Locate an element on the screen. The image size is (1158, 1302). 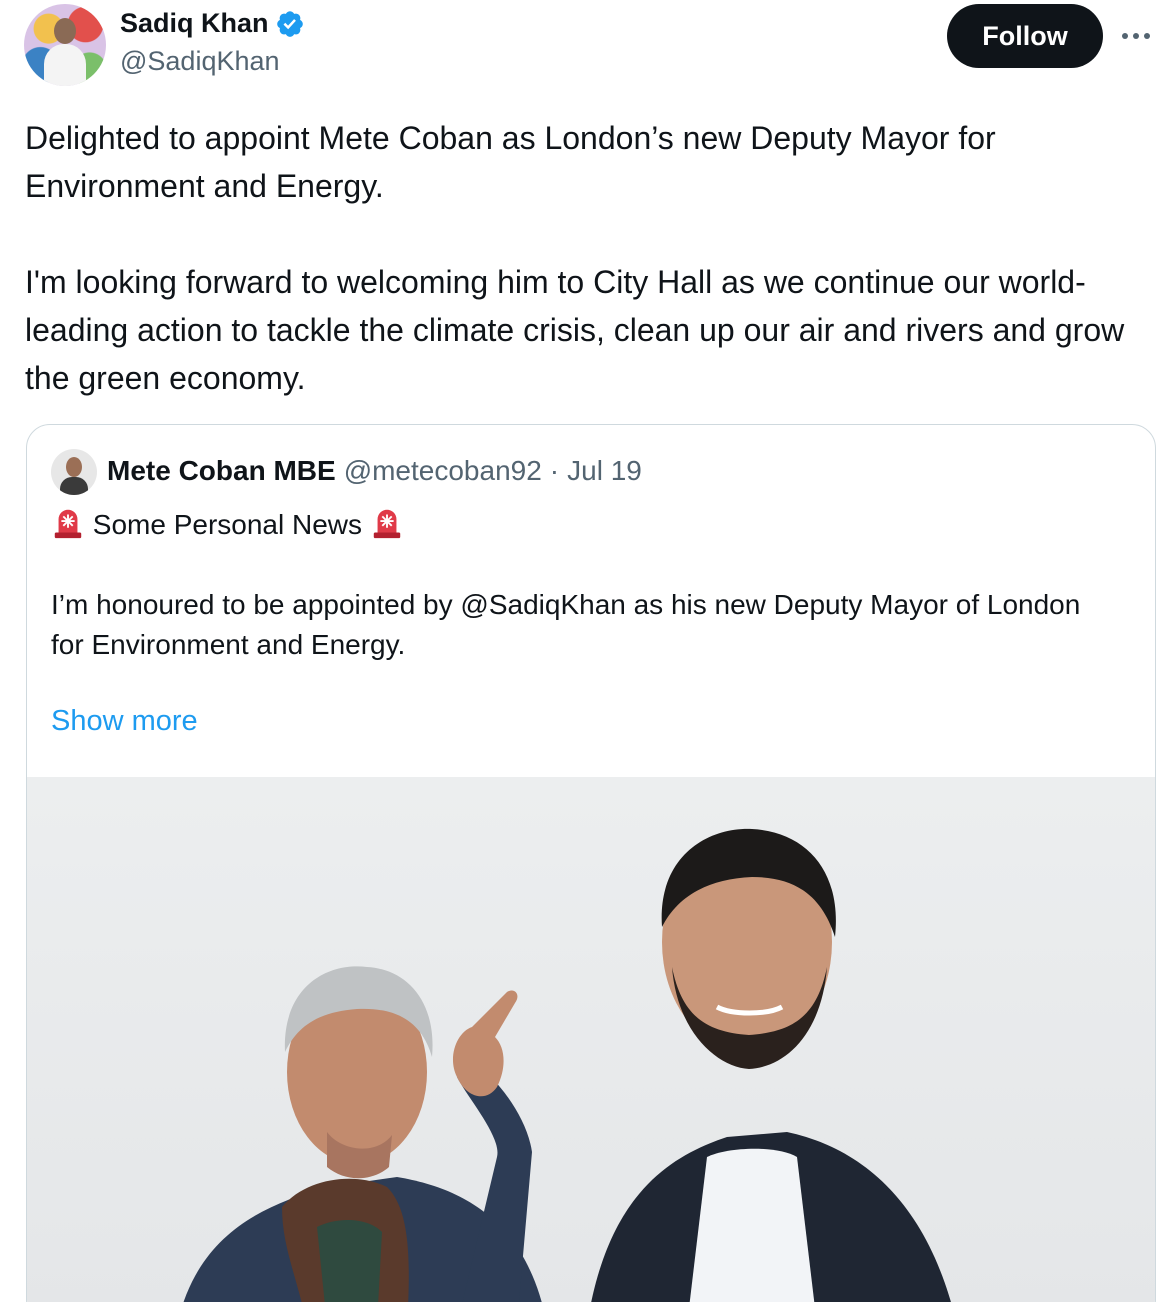
more-horizontal-icon is located at coordinates (1138, 36).